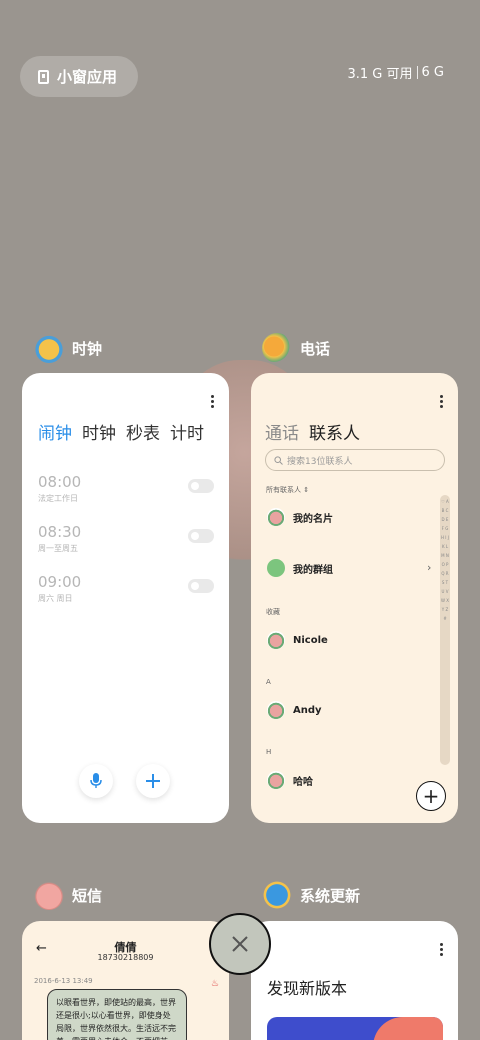 This screenshot has height=1040, width=480. What do you see at coordinates (268, 682) in the screenshot?
I see `section-header: A` at bounding box center [268, 682].